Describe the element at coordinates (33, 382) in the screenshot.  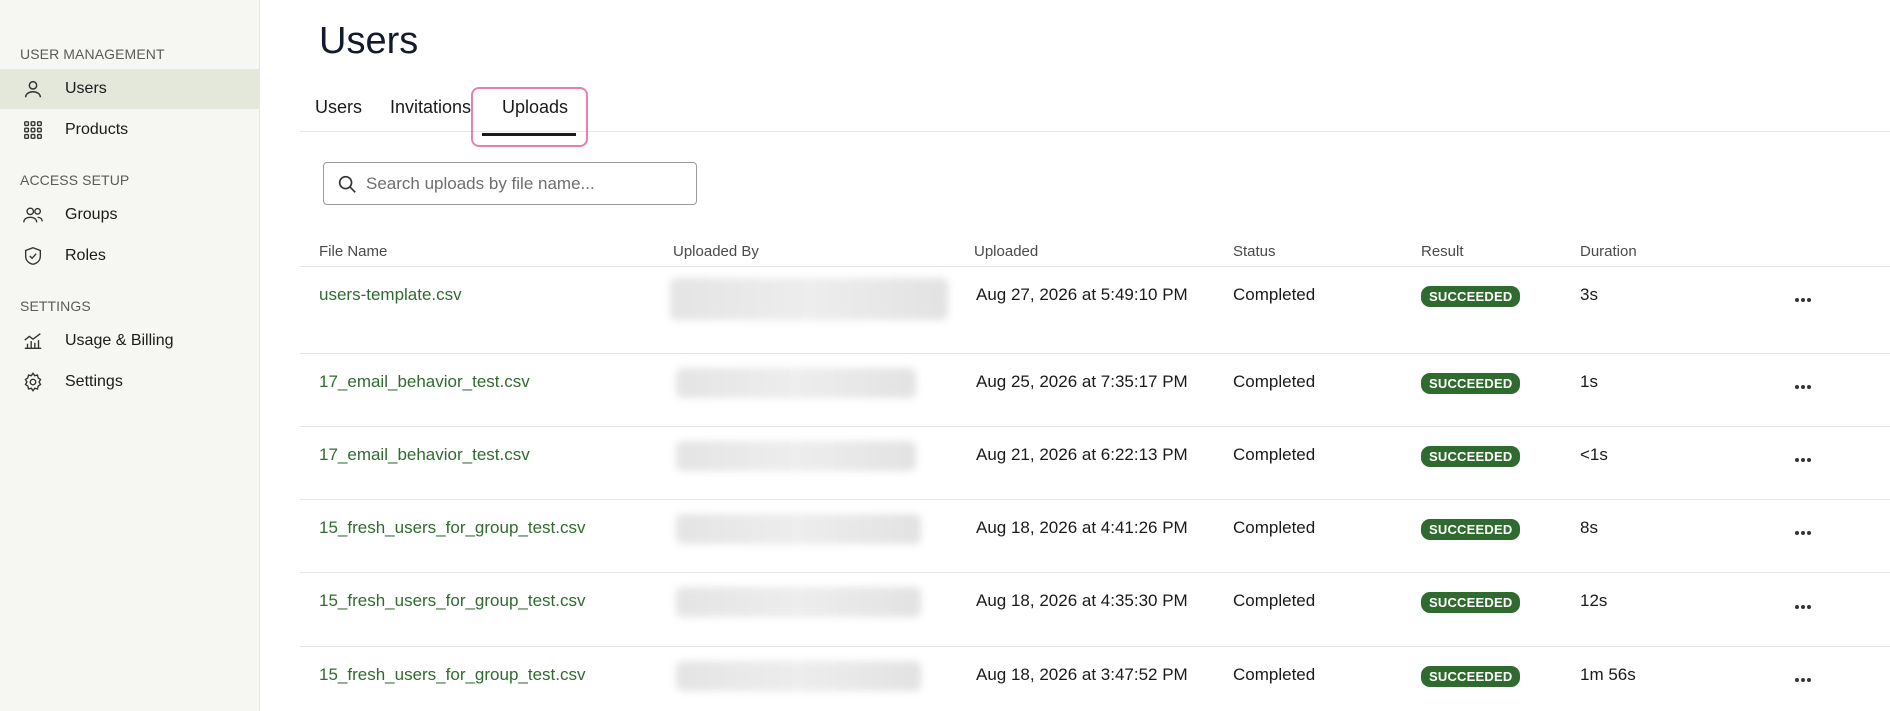
I see `gear-icon` at that location.